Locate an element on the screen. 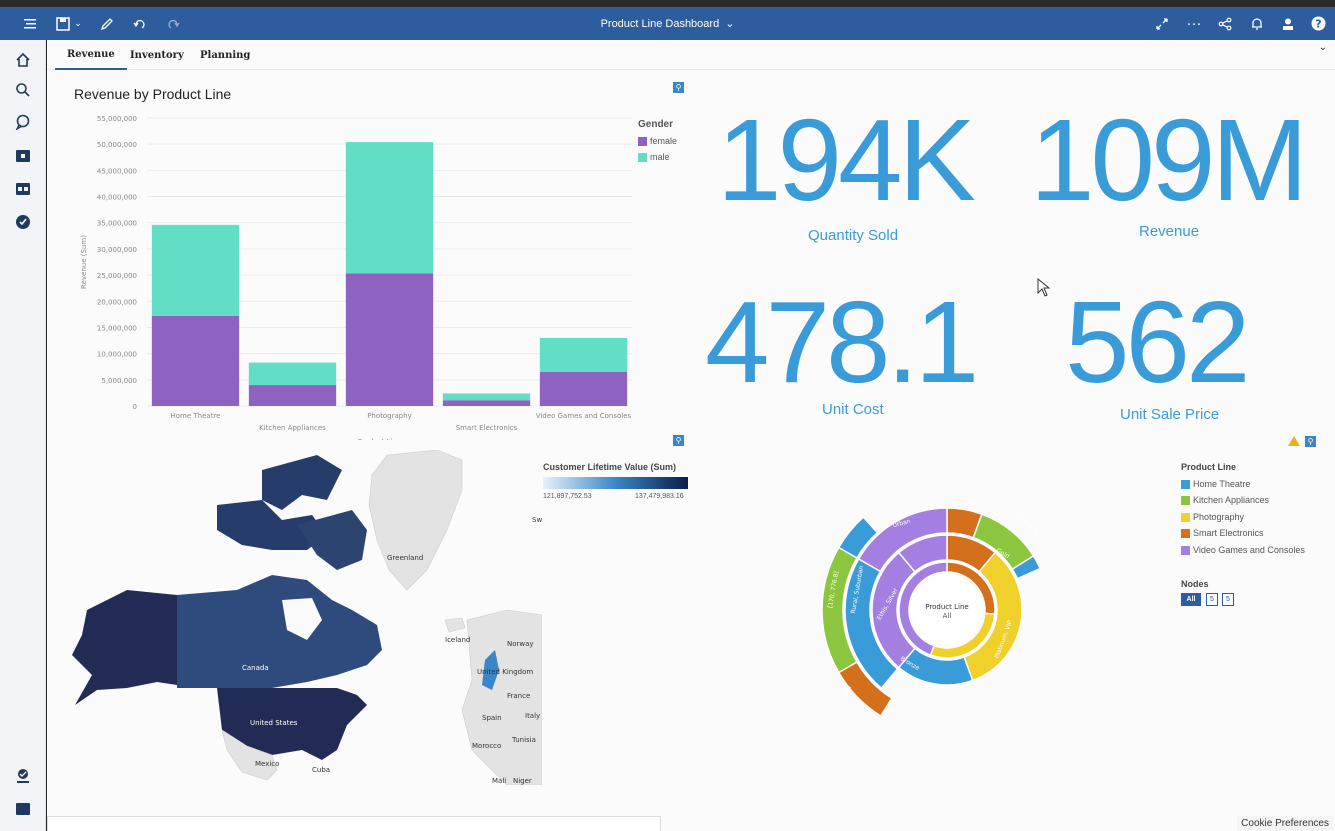 Image resolution: width=1335 pixels, height=831 pixels. map-legend-gradient is located at coordinates (615, 483).